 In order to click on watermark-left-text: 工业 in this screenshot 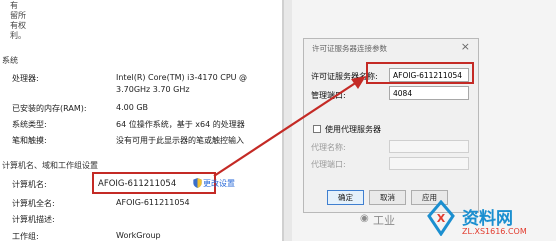, I will do `click(384, 220)`.